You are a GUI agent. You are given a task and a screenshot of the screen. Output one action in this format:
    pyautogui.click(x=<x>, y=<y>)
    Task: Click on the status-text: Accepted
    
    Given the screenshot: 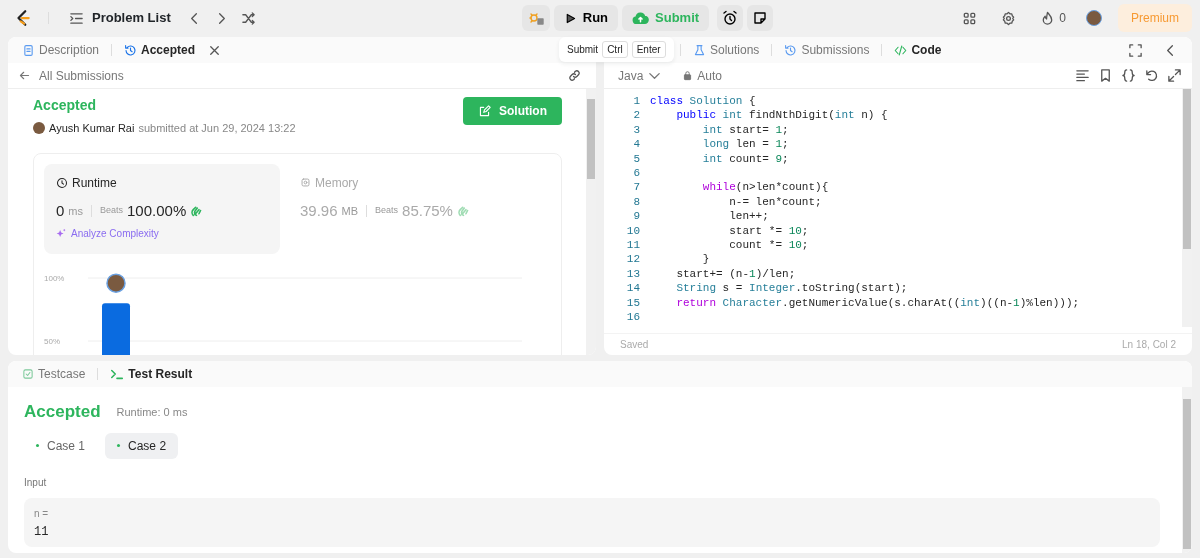 What is the action you would take?
    pyautogui.click(x=65, y=105)
    